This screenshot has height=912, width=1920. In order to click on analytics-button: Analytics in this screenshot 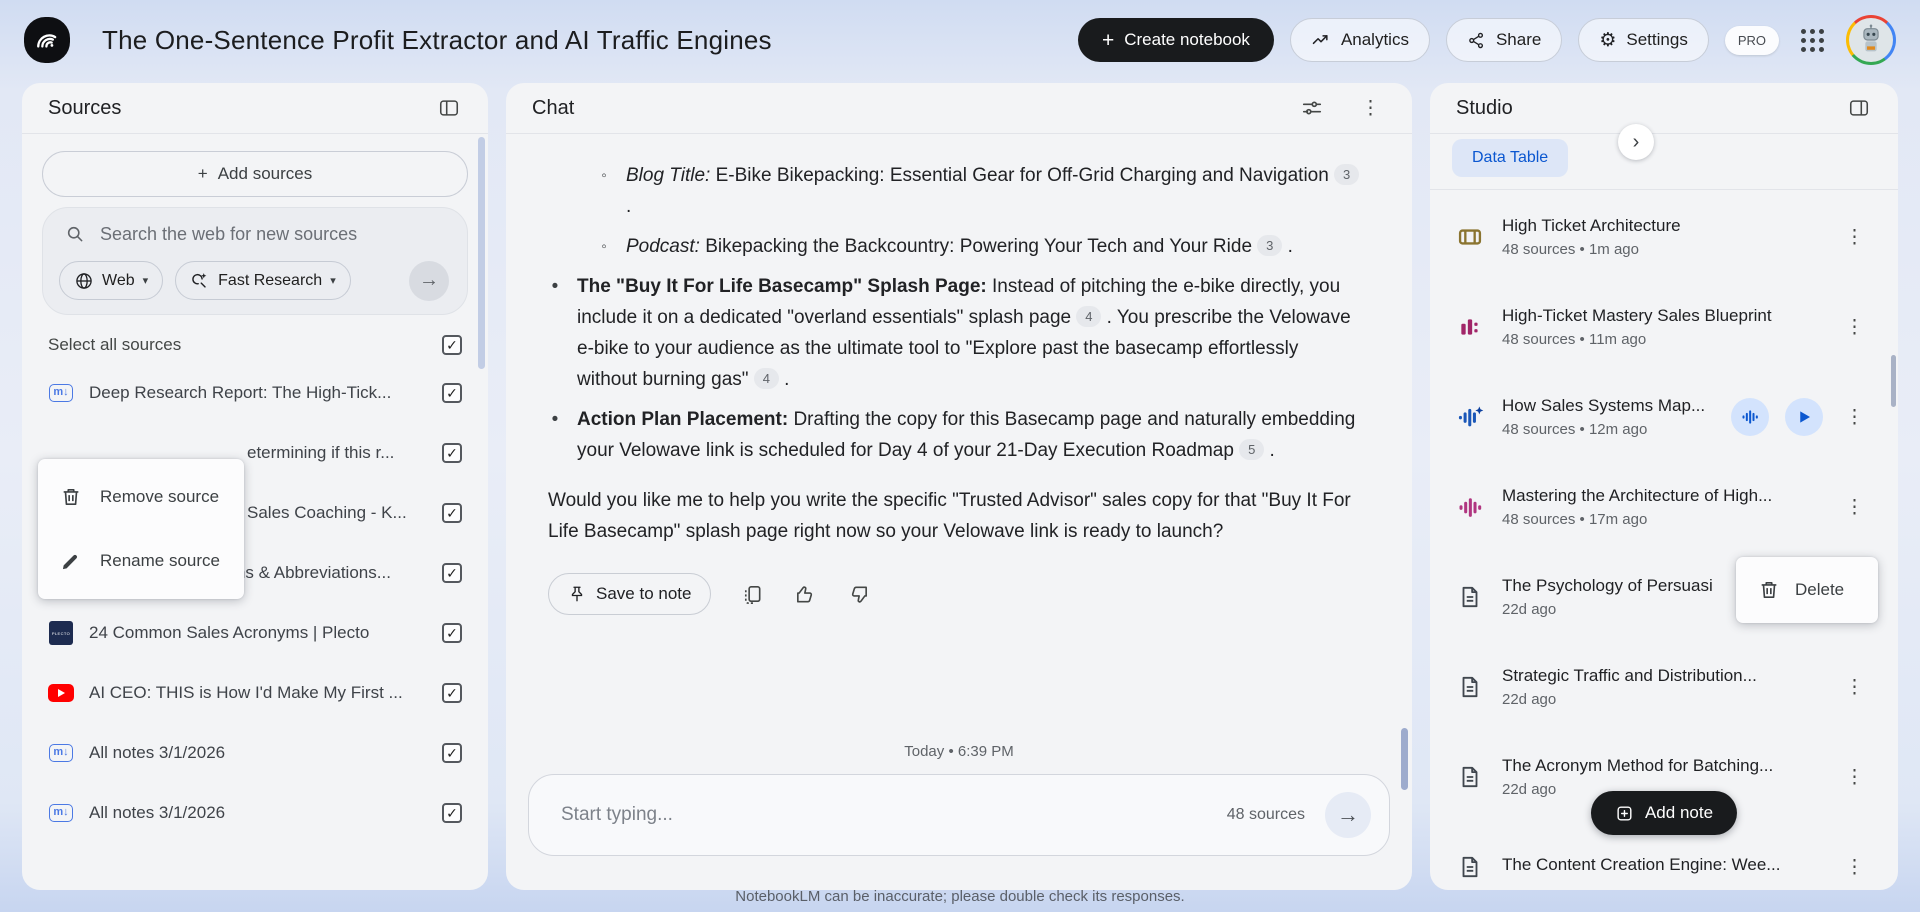, I will do `click(1359, 40)`.